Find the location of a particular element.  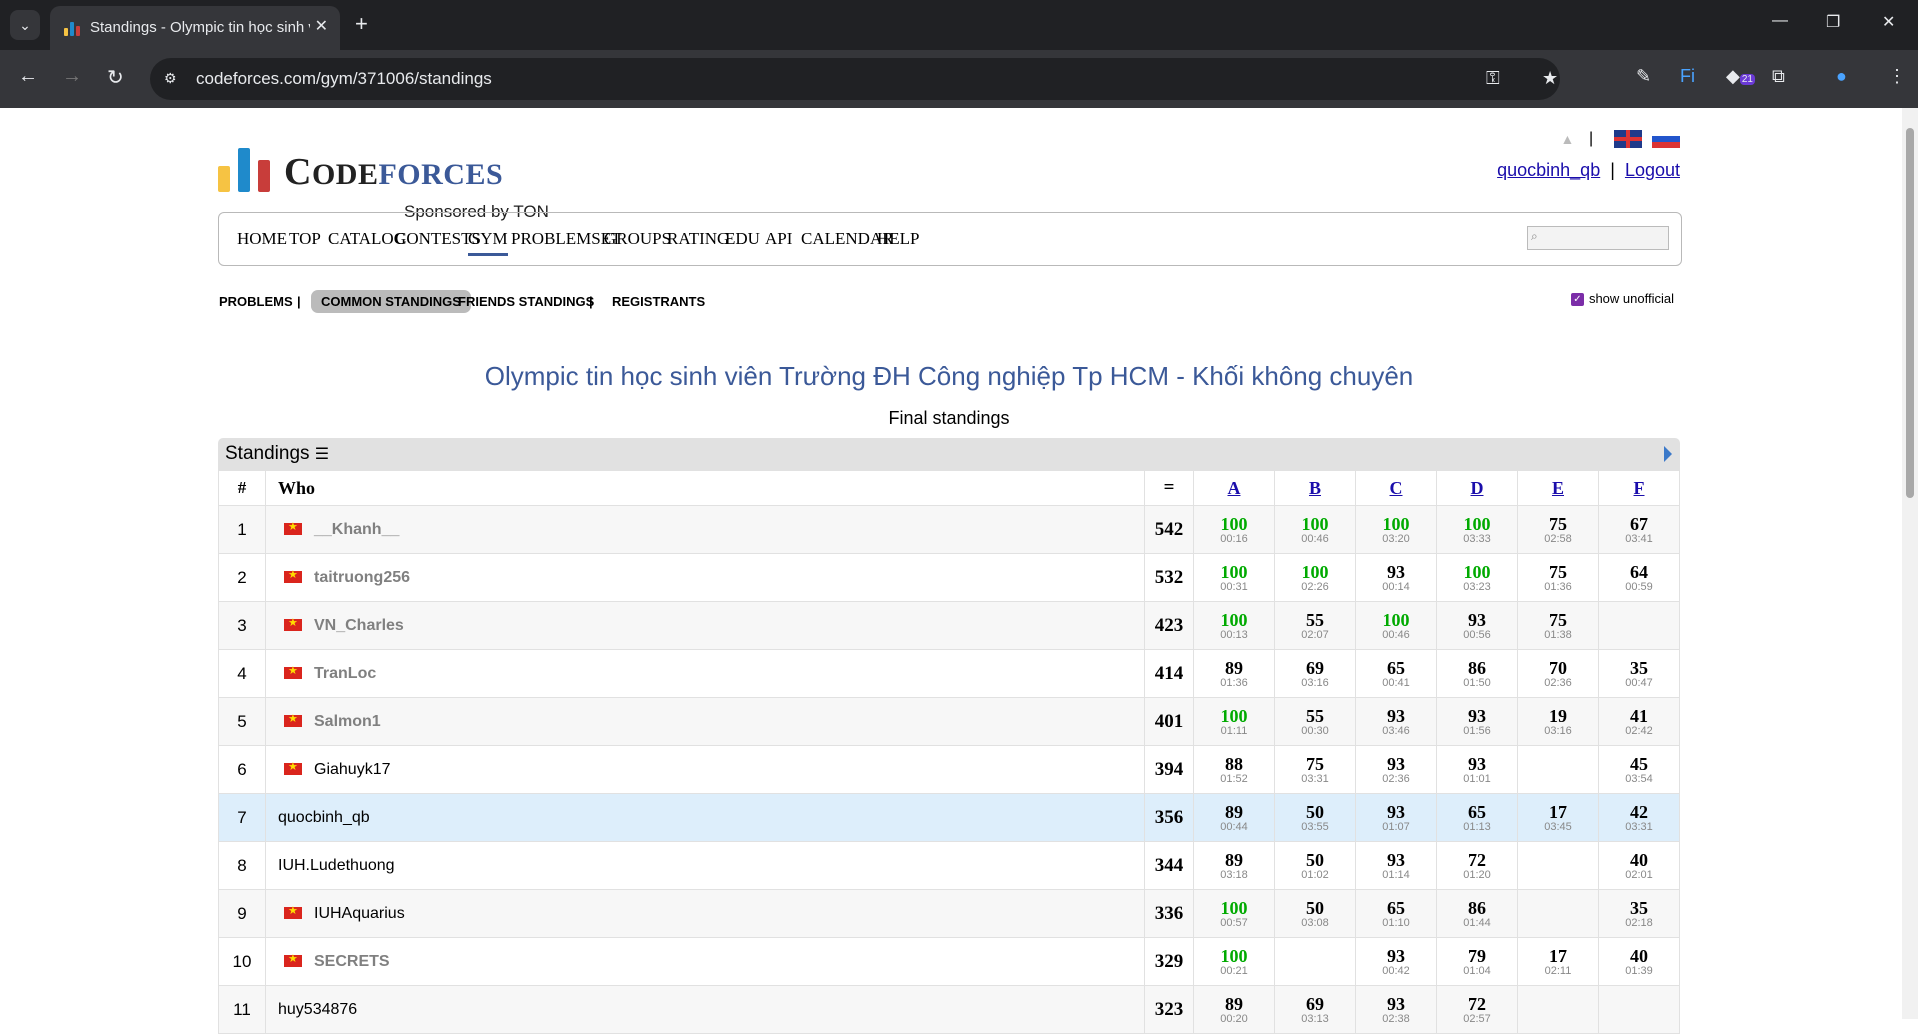

problem-cell: 75 03:31 is located at coordinates (1315, 769).